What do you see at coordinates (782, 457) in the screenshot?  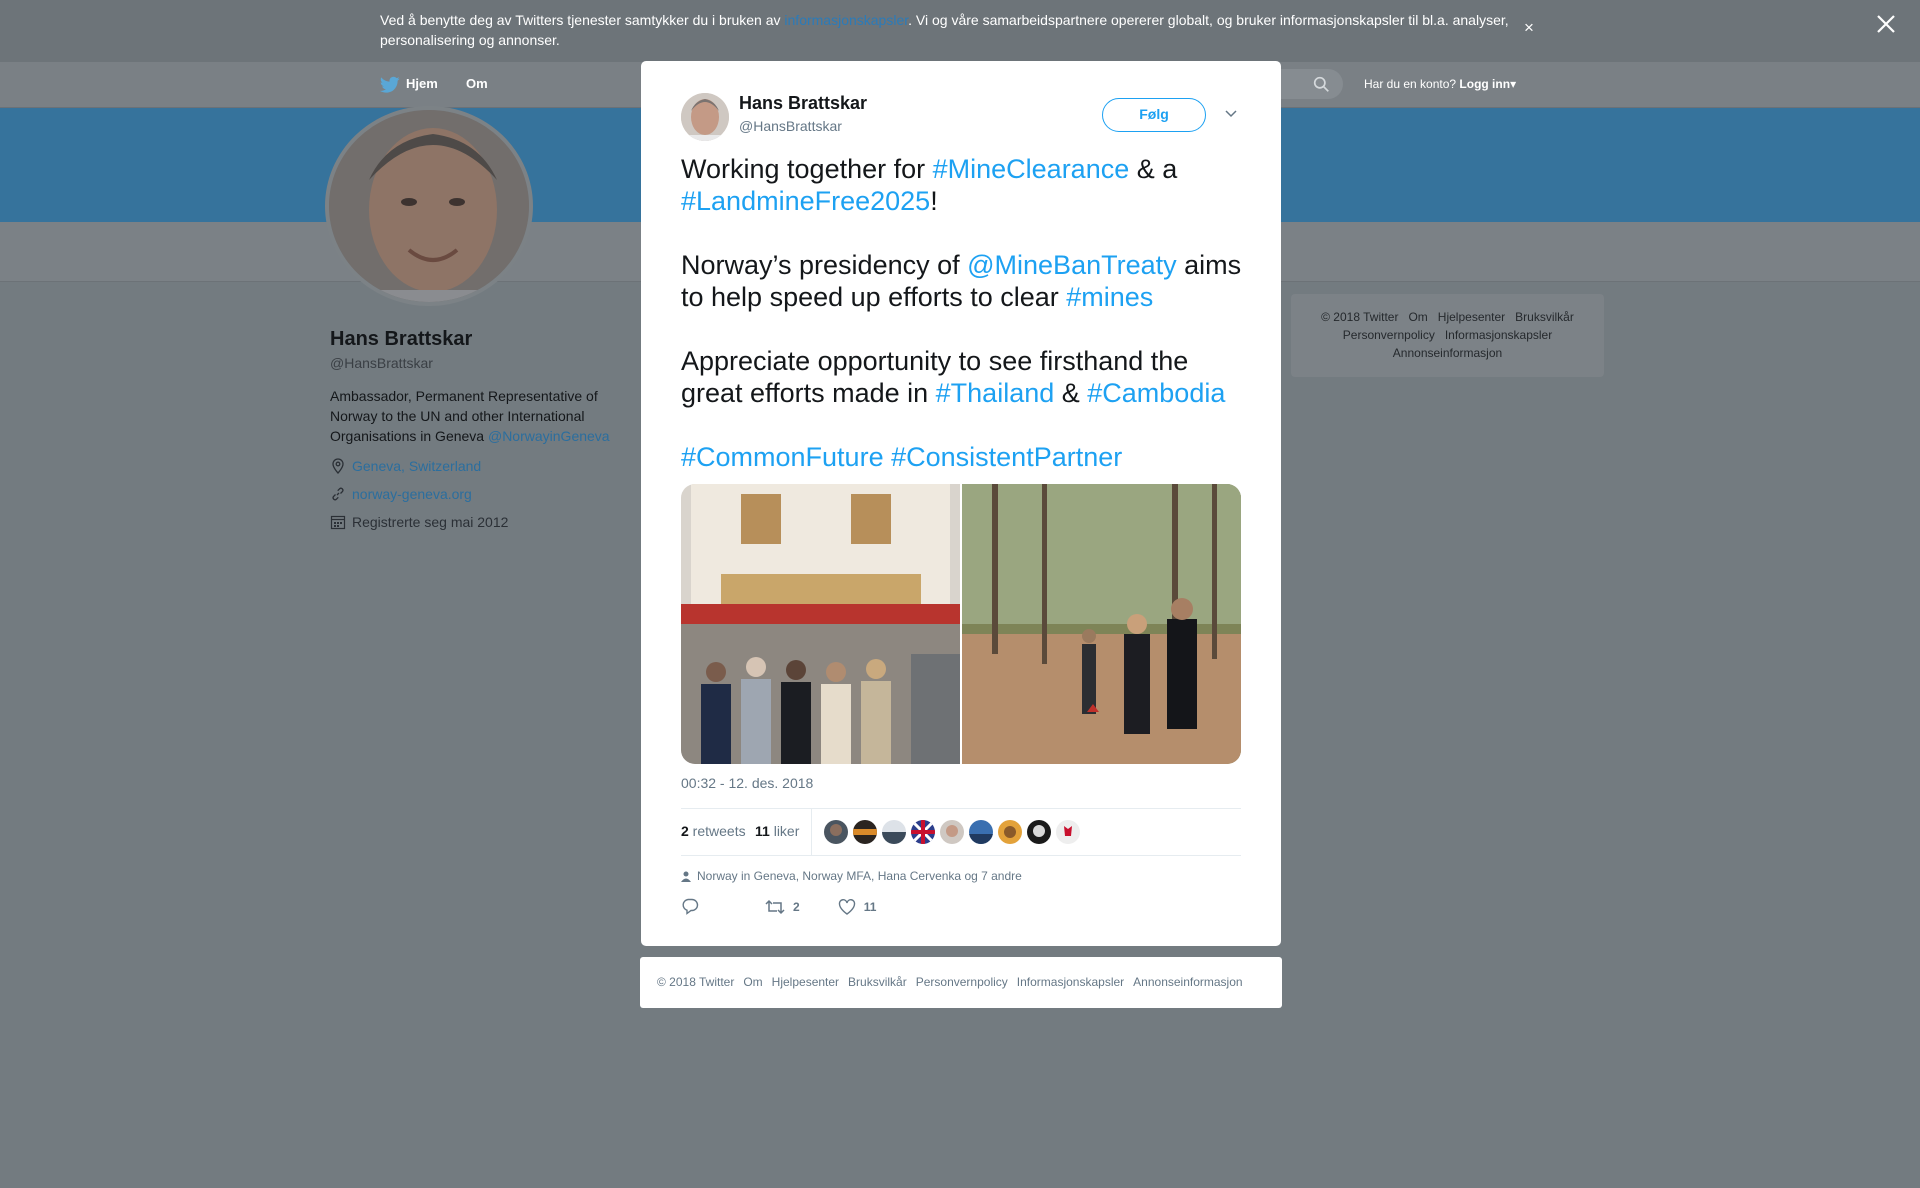 I see `hashtag-link: #CommonFuture` at bounding box center [782, 457].